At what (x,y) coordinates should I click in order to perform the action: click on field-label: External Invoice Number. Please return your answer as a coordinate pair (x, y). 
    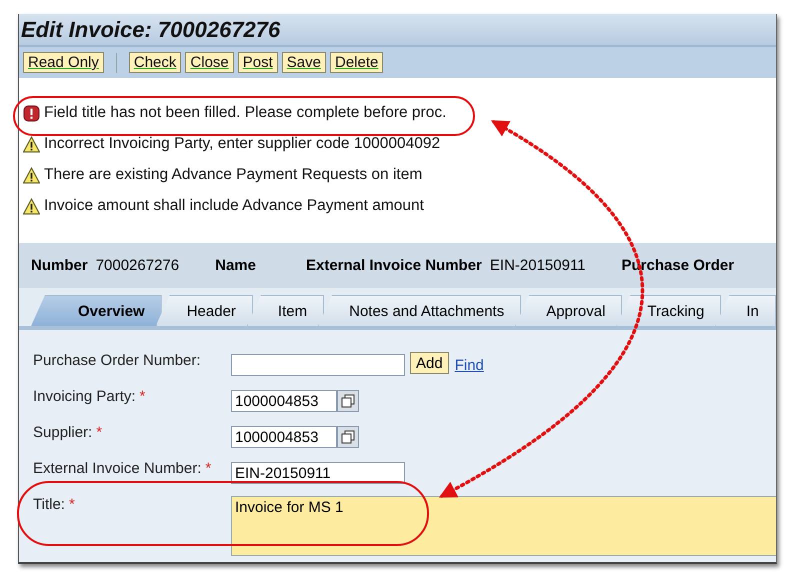
    Looking at the image, I should click on (394, 265).